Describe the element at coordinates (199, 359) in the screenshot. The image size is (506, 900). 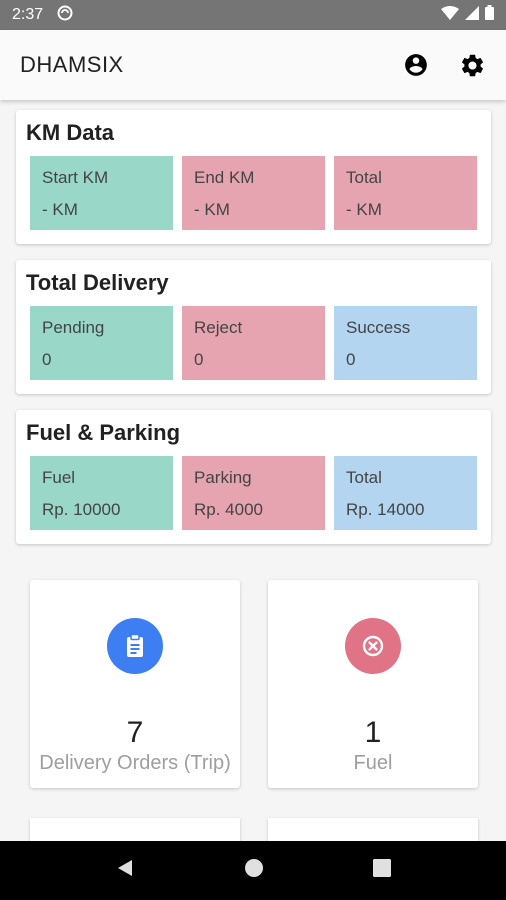
I see `reject-value: 0` at that location.